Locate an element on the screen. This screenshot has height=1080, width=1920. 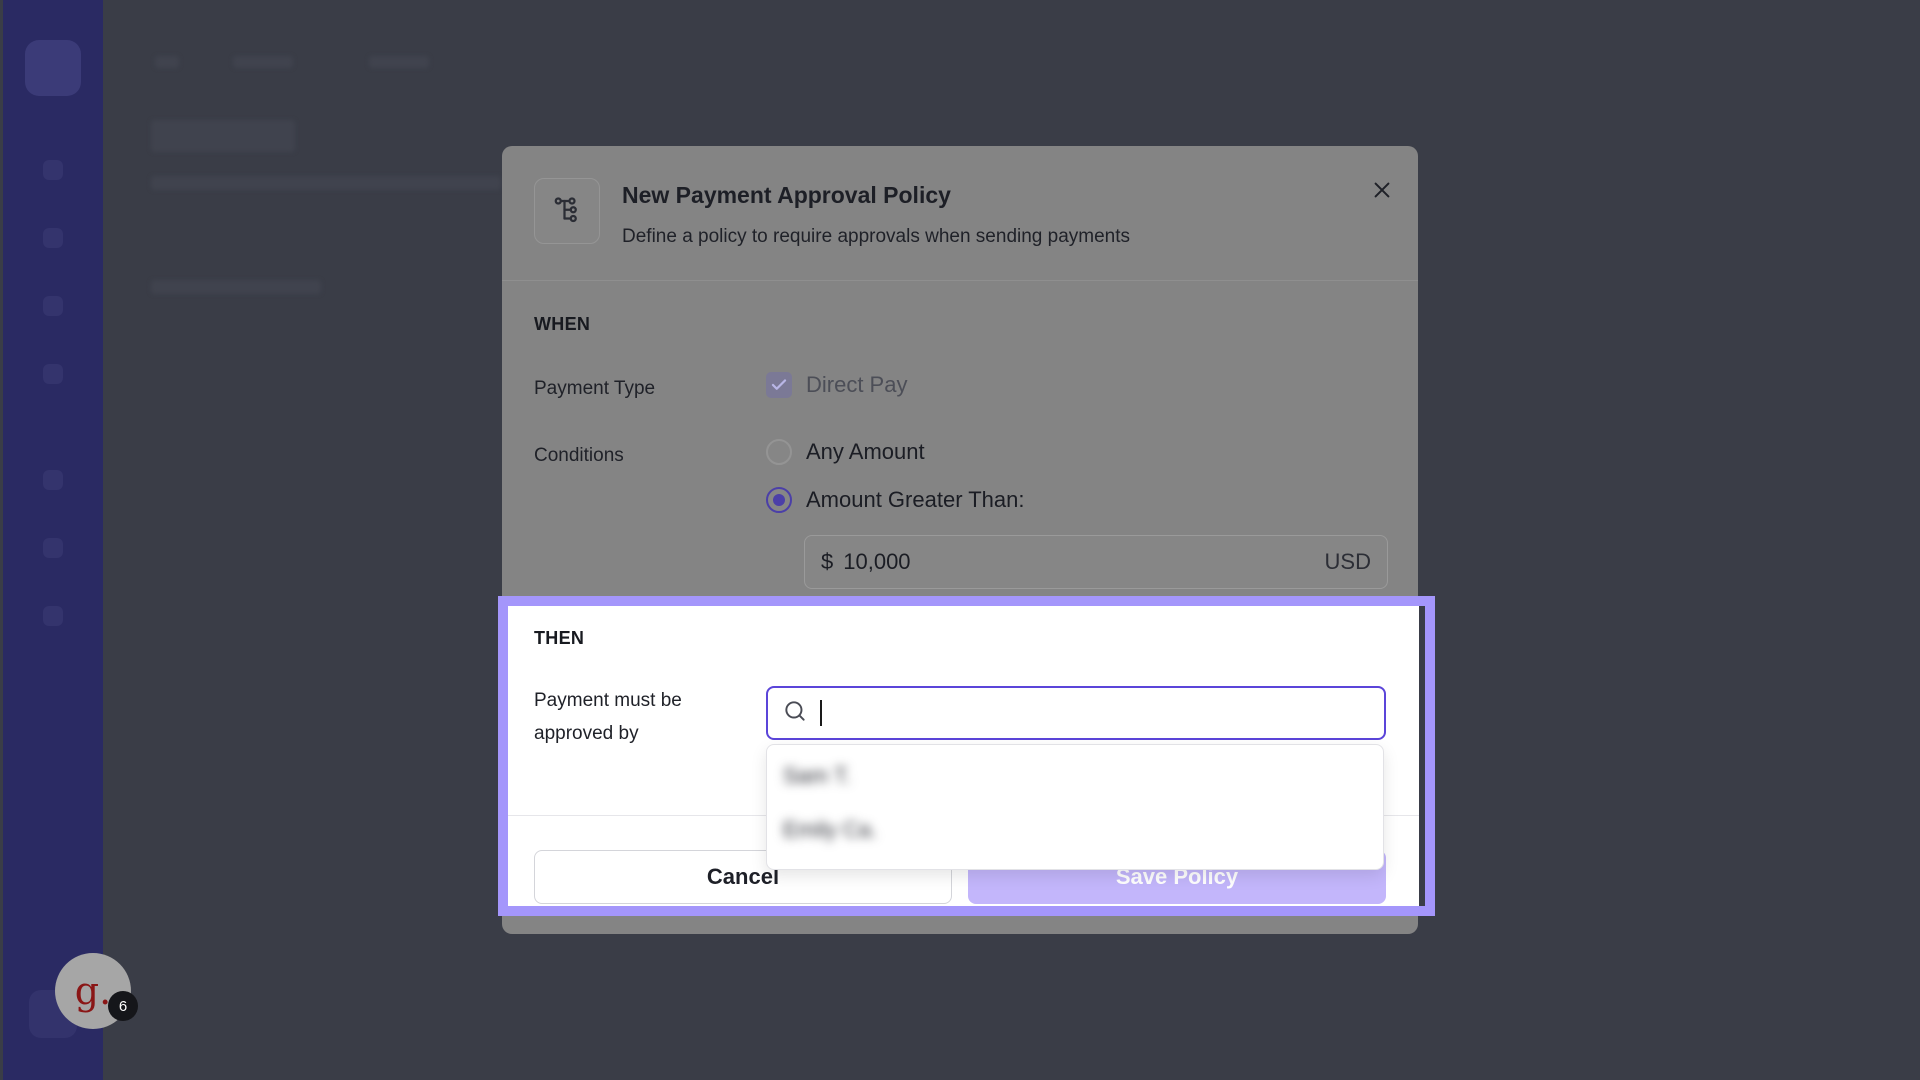
text-caret is located at coordinates (821, 713).